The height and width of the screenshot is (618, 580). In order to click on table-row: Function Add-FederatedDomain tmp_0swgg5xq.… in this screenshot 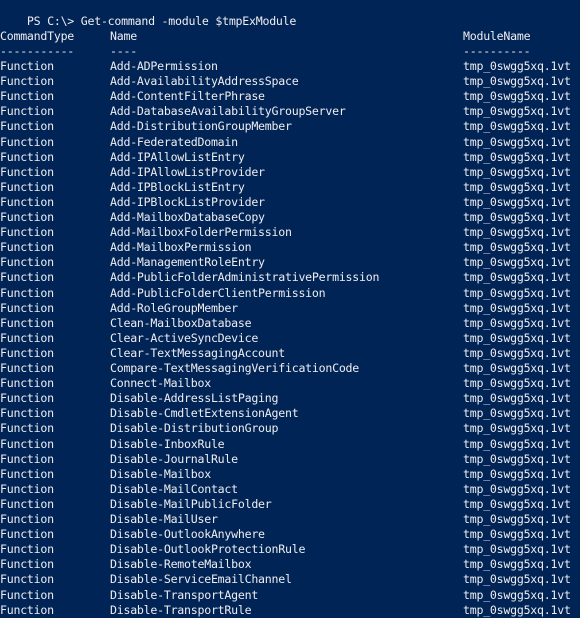, I will do `click(290, 142)`.